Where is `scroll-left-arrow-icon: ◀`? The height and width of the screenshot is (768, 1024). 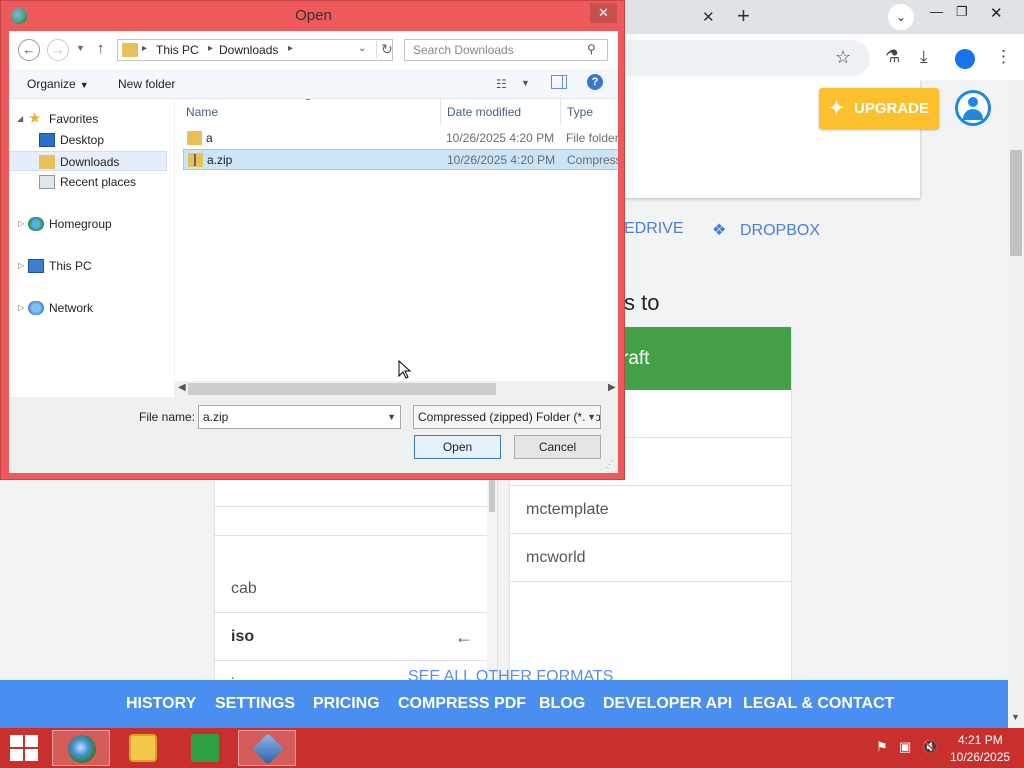
scroll-left-arrow-icon: ◀ is located at coordinates (182, 387).